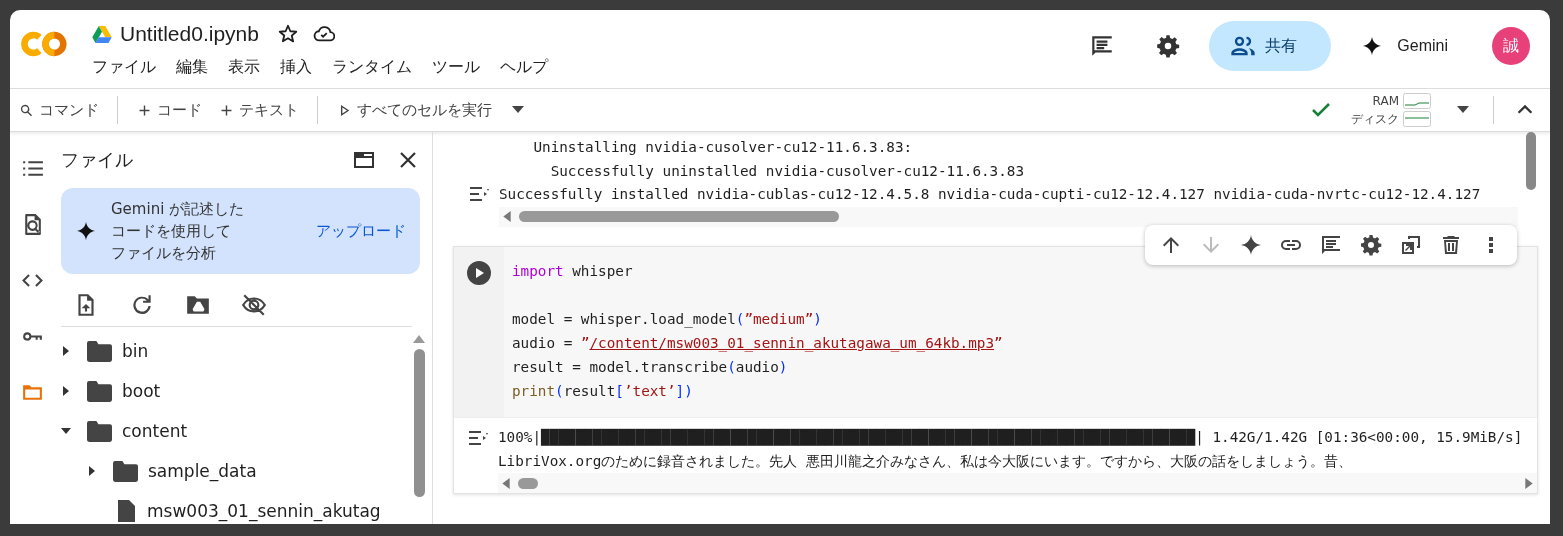  What do you see at coordinates (667, 320) in the screenshot?
I see `code-line: model = whisper.load_model(”medium”)` at bounding box center [667, 320].